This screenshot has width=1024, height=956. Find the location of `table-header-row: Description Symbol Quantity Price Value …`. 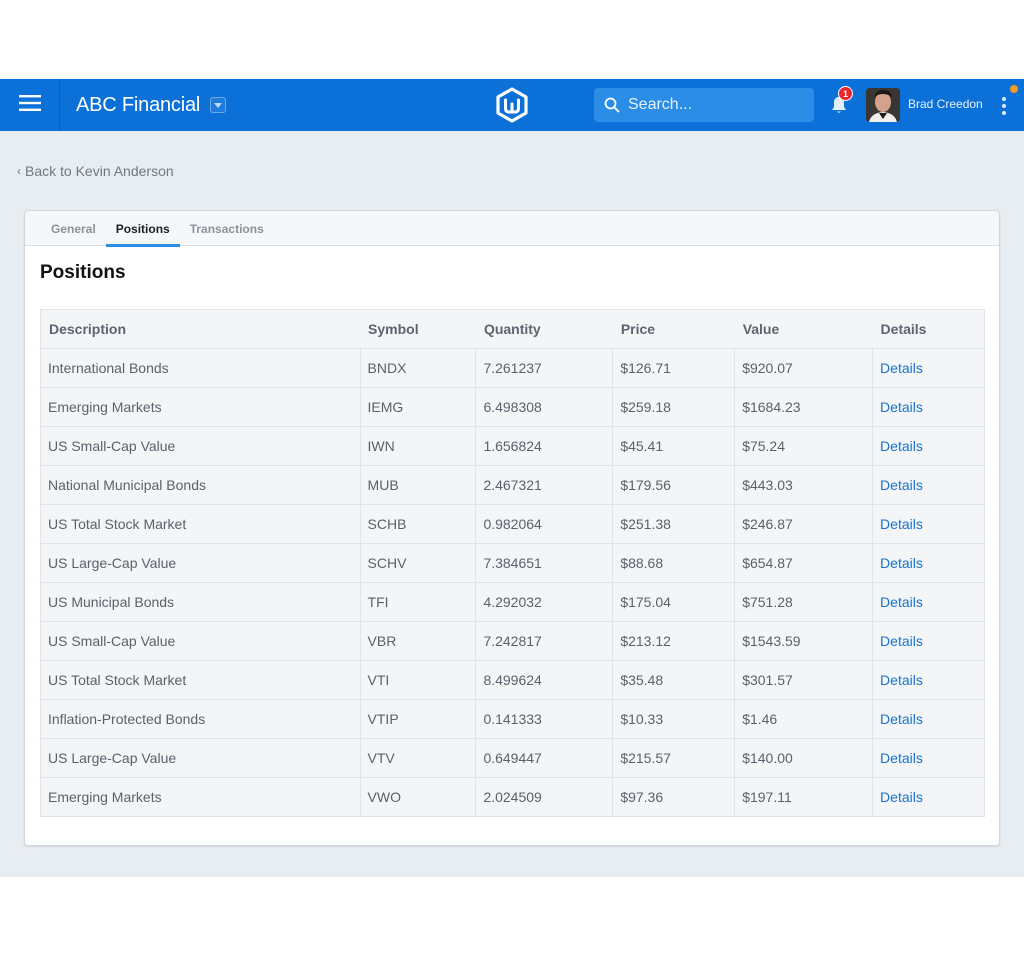

table-header-row: Description Symbol Quantity Price Value … is located at coordinates (512, 329).